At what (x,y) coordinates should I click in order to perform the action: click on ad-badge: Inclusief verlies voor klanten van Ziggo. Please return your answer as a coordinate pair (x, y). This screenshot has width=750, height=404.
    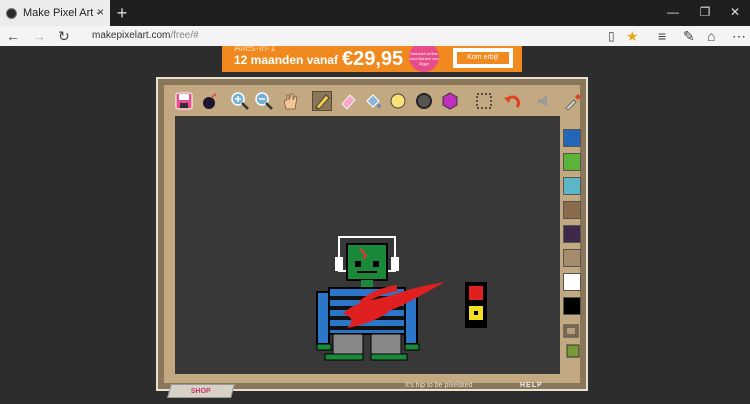
    Looking at the image, I should click on (424, 59).